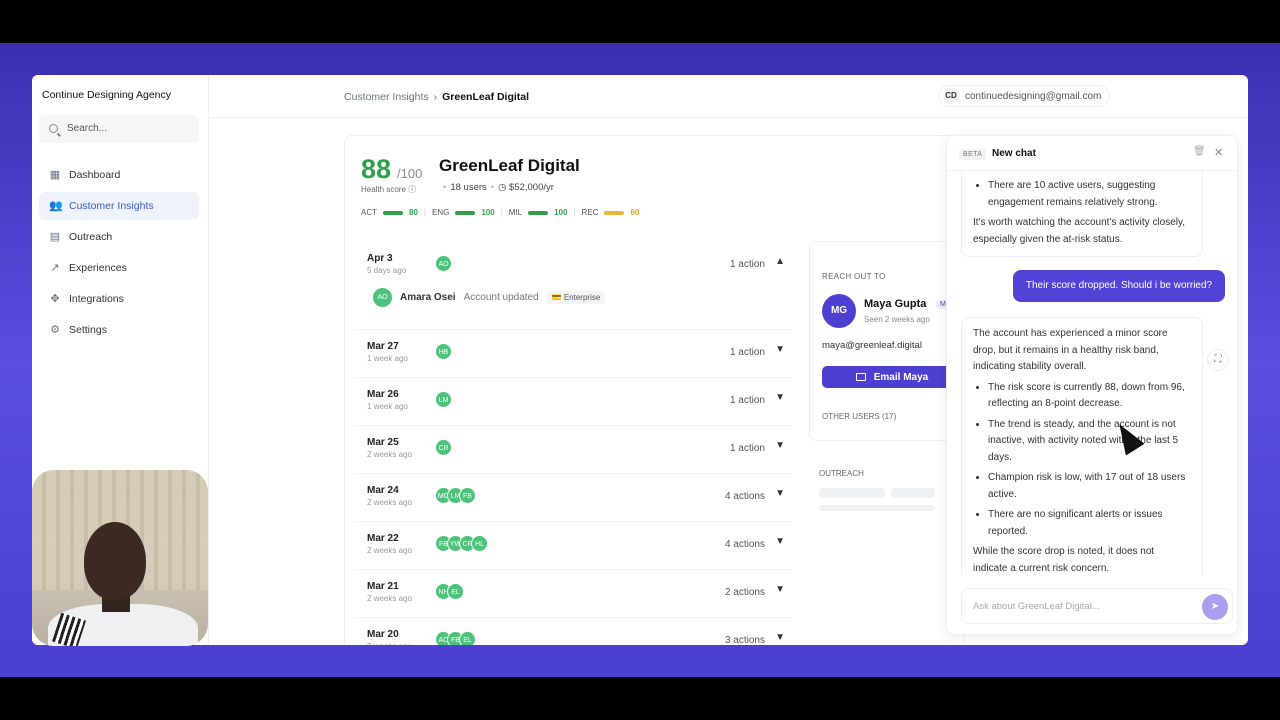 The width and height of the screenshot is (1280, 720). Describe the element at coordinates (369, 212) in the screenshot. I see `metric-label: ACT` at that location.